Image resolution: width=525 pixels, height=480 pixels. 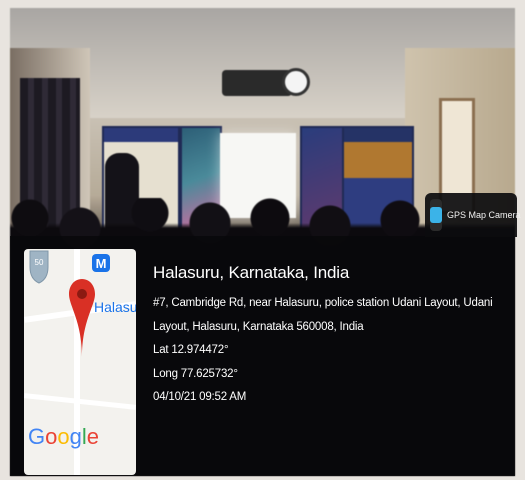 What do you see at coordinates (296, 82) in the screenshot?
I see `projector-lens` at bounding box center [296, 82].